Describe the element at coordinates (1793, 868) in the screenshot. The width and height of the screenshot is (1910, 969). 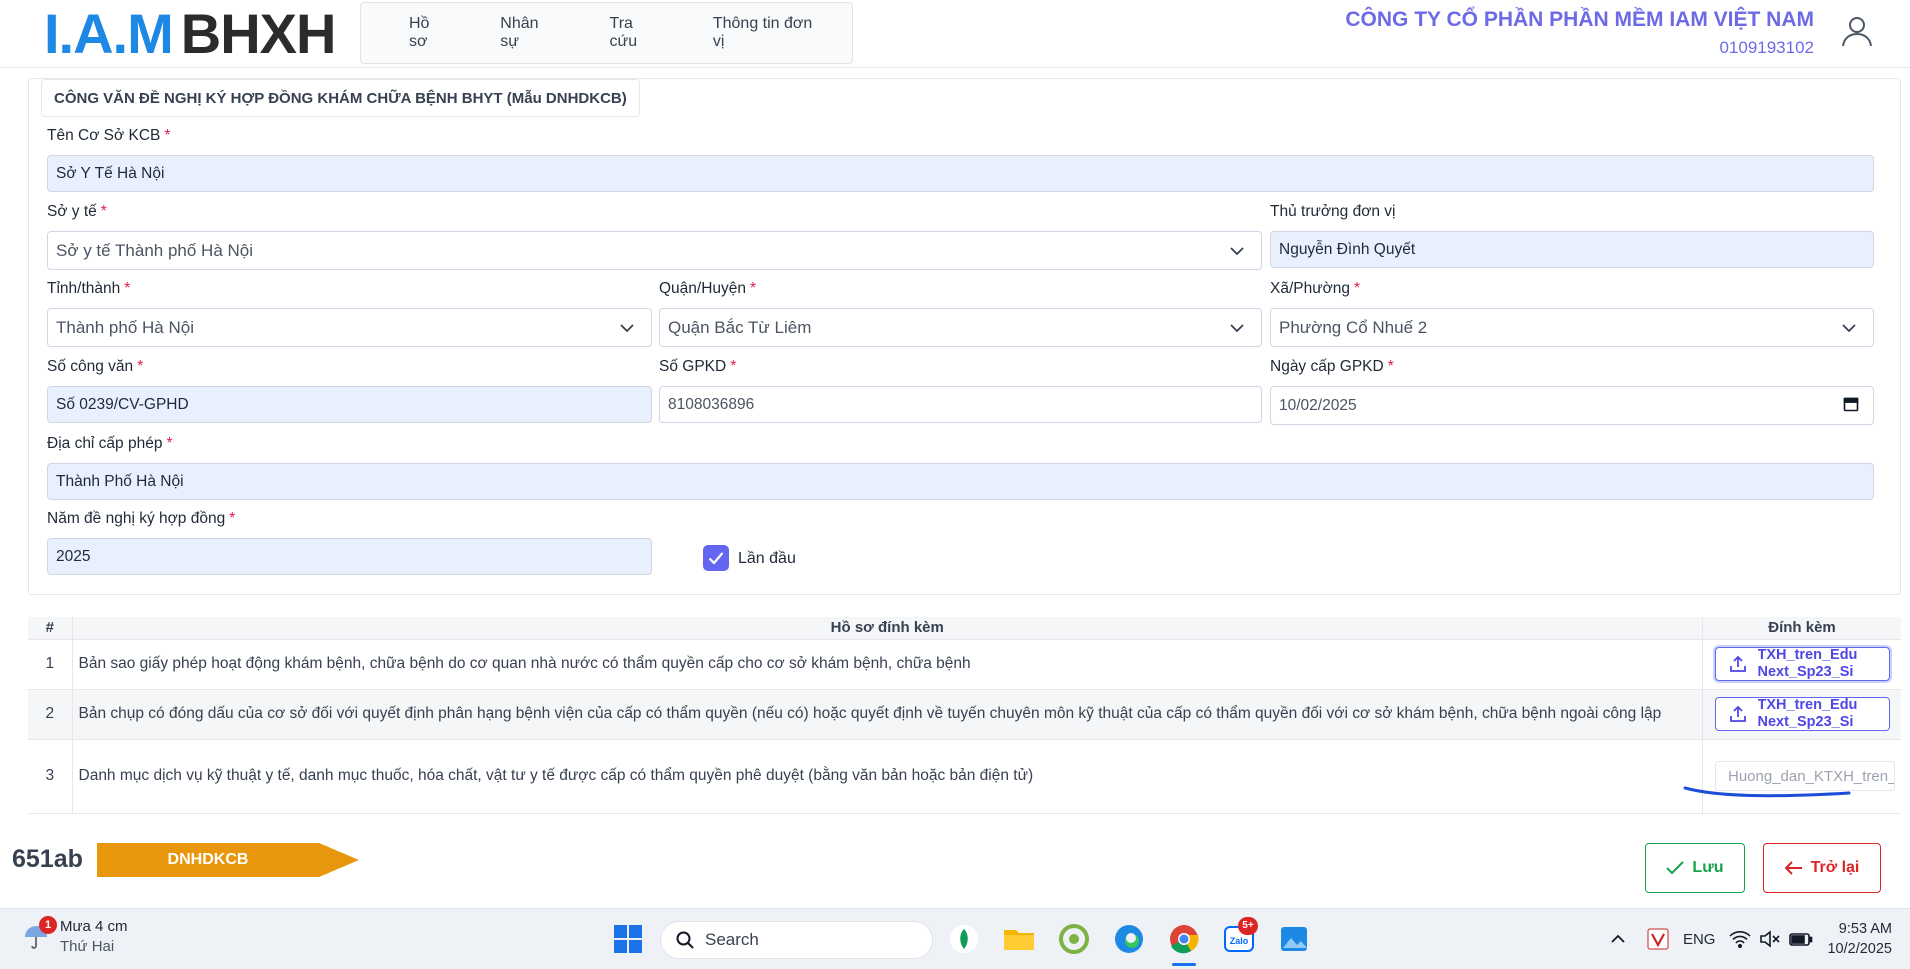
I see `arrow-left-icon` at that location.